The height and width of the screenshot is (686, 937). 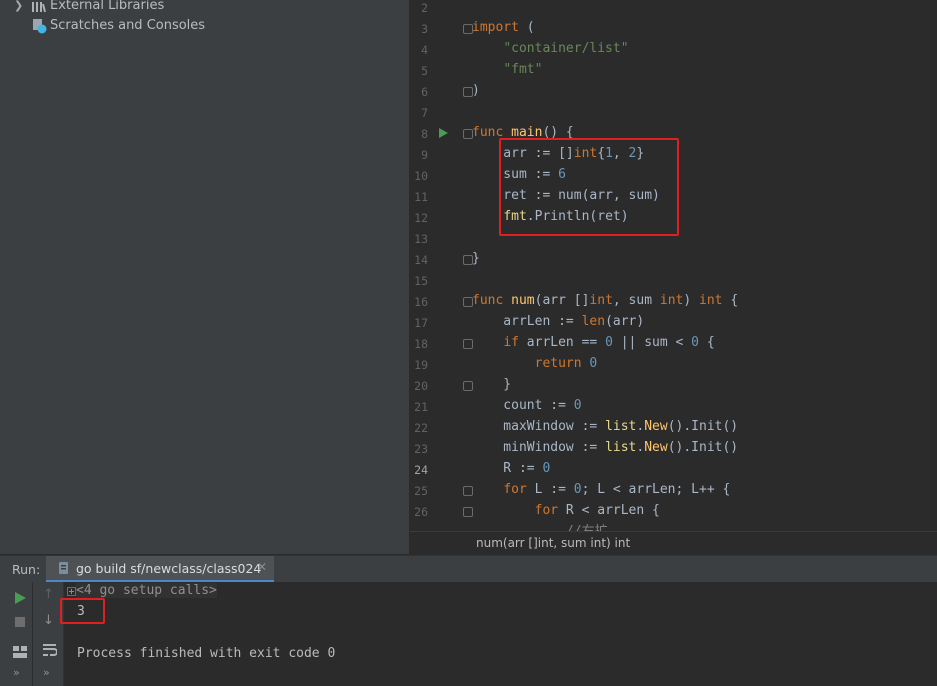 I want to click on code-line: minWindow := list.New().Init(), so click(x=605, y=447).